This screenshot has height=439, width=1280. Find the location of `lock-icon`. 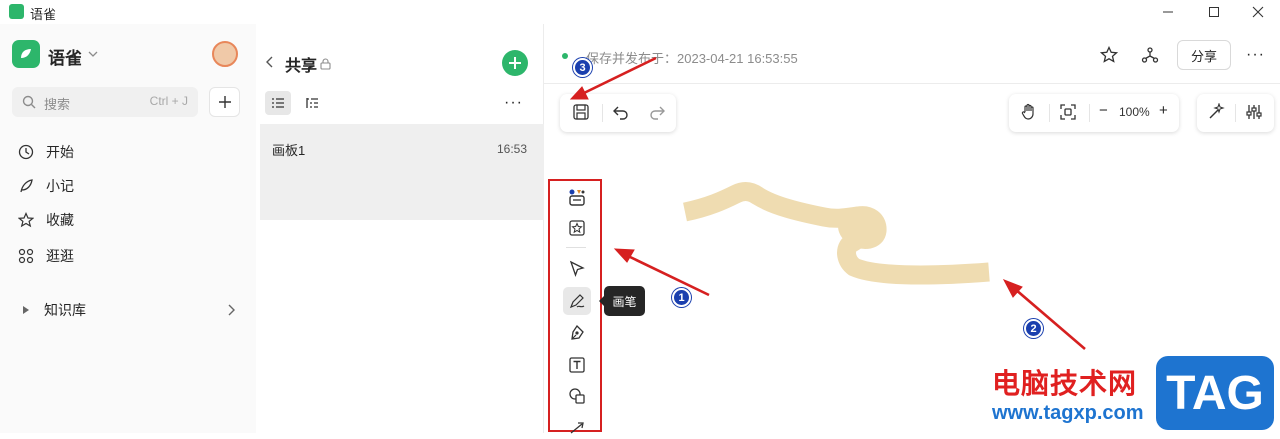

lock-icon is located at coordinates (325, 64).